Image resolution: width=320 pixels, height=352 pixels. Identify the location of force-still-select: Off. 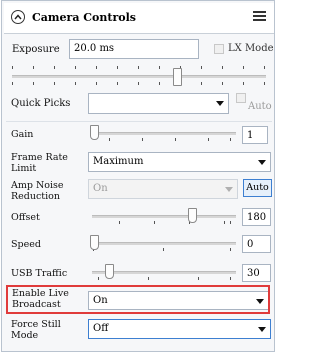
(179, 329).